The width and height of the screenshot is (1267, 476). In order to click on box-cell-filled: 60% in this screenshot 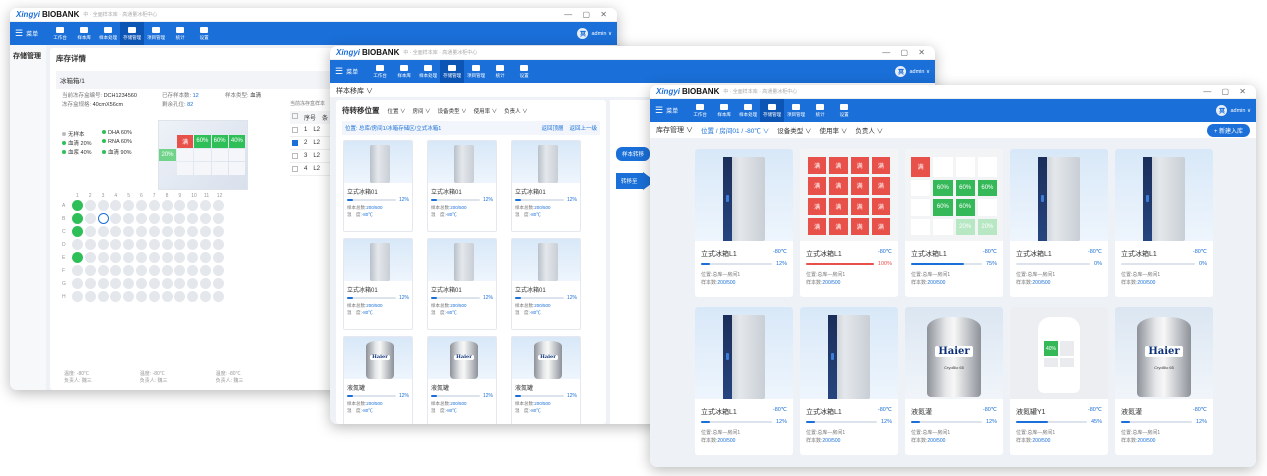, I will do `click(219, 141)`.